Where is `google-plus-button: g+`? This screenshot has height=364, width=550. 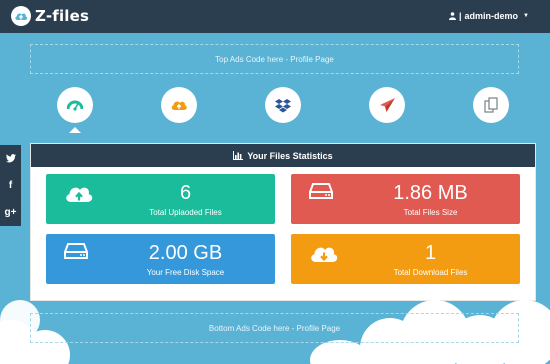 google-plus-button: g+ is located at coordinates (10, 212).